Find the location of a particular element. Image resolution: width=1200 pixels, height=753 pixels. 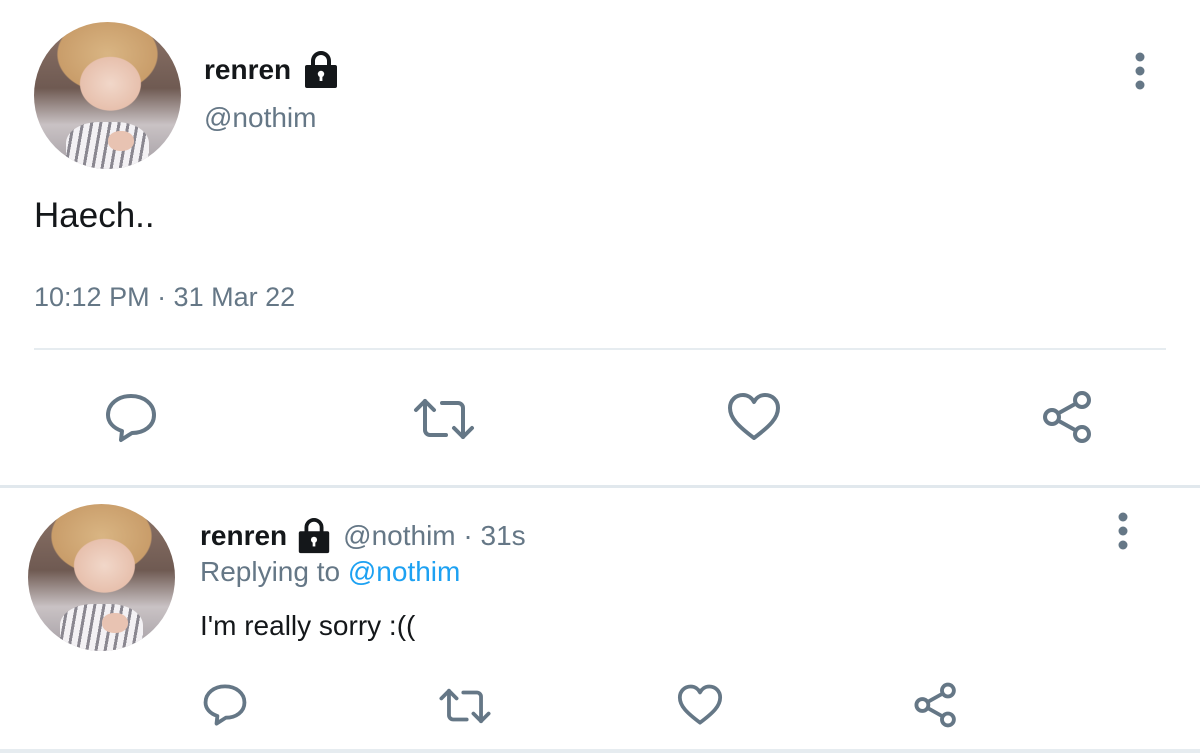

bottom-divider is located at coordinates (600, 751).